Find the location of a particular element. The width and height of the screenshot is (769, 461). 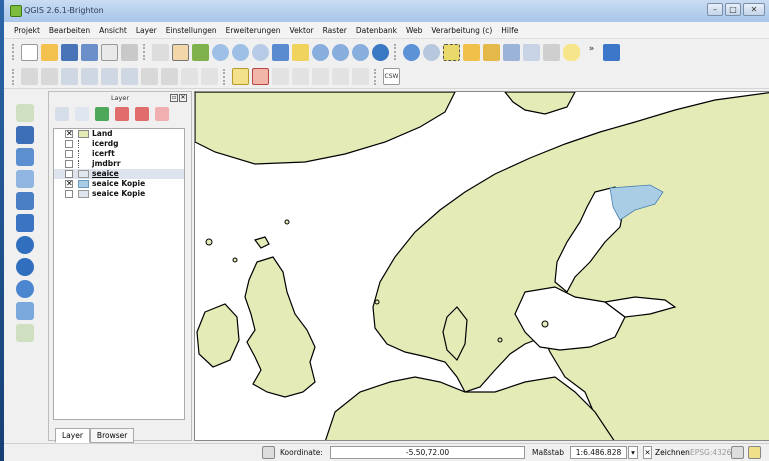

menu-einstellungen: Einstellungen is located at coordinates (191, 30).